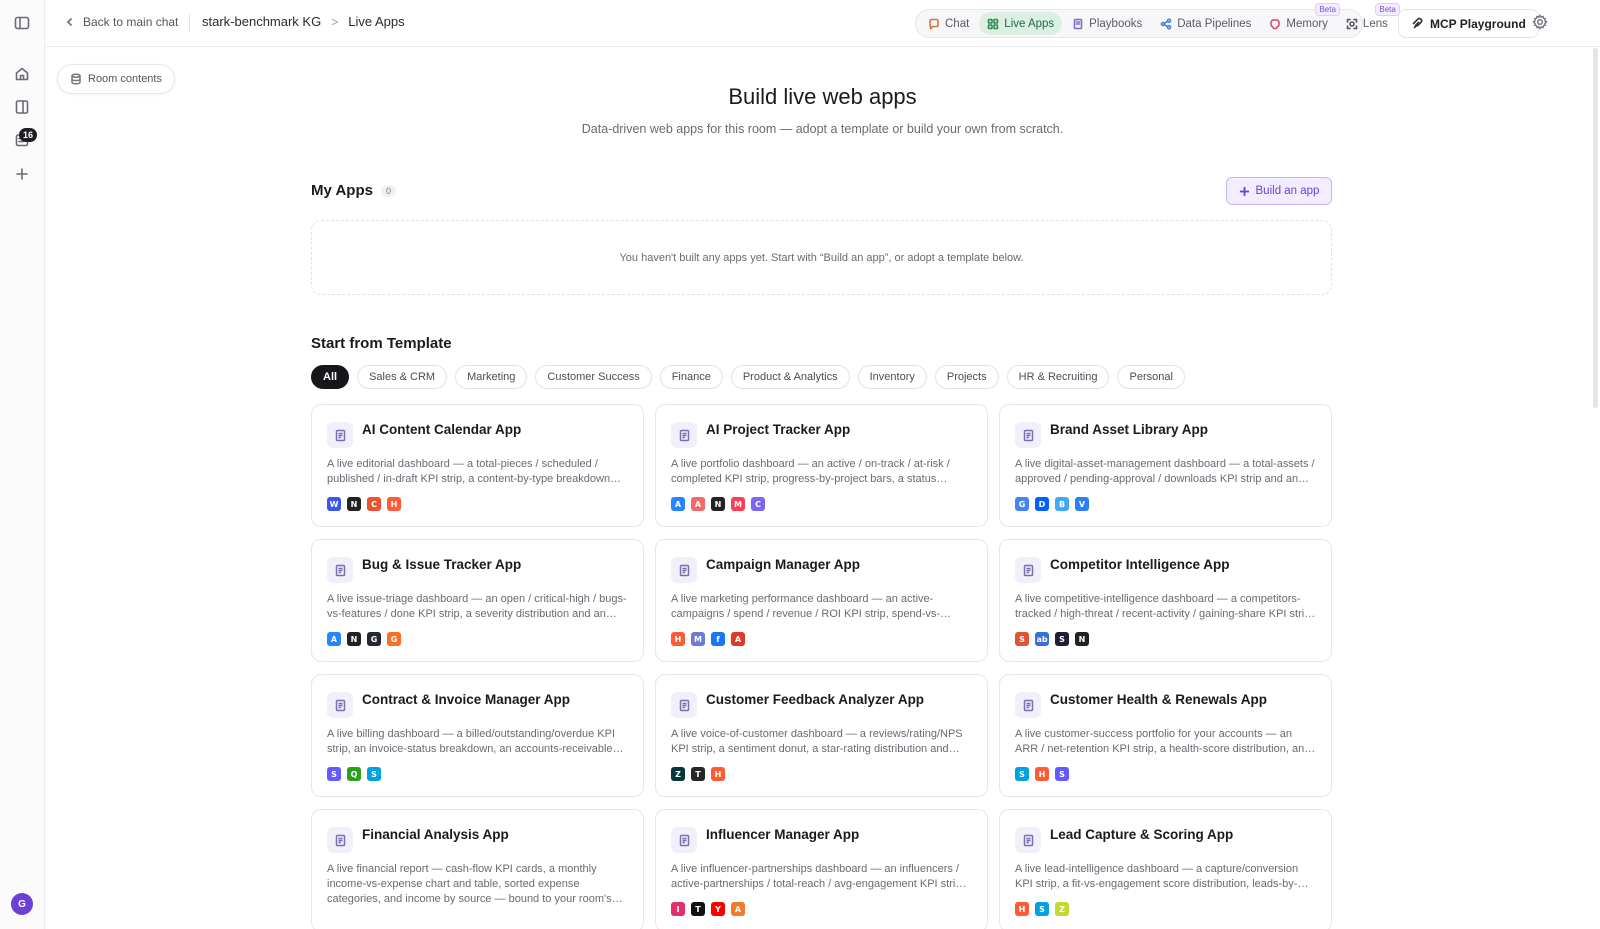  Describe the element at coordinates (442, 429) in the screenshot. I see `template-card-title: AI Content Calendar App` at that location.